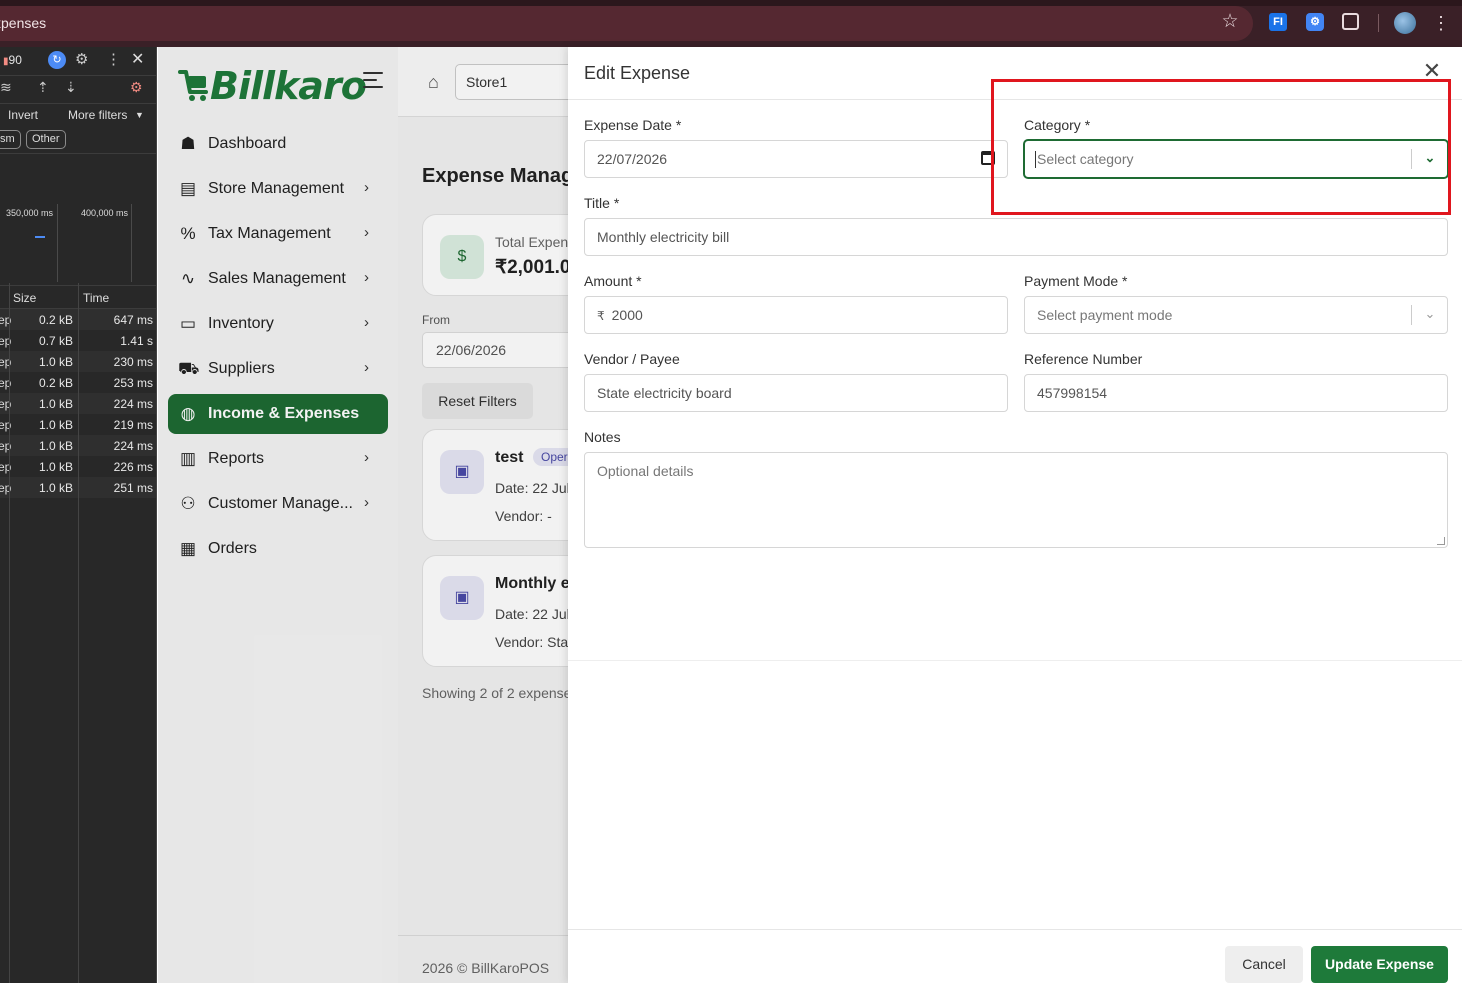 Image resolution: width=1462 pixels, height=983 pixels. I want to click on network-settings-icon: ⚙, so click(136, 87).